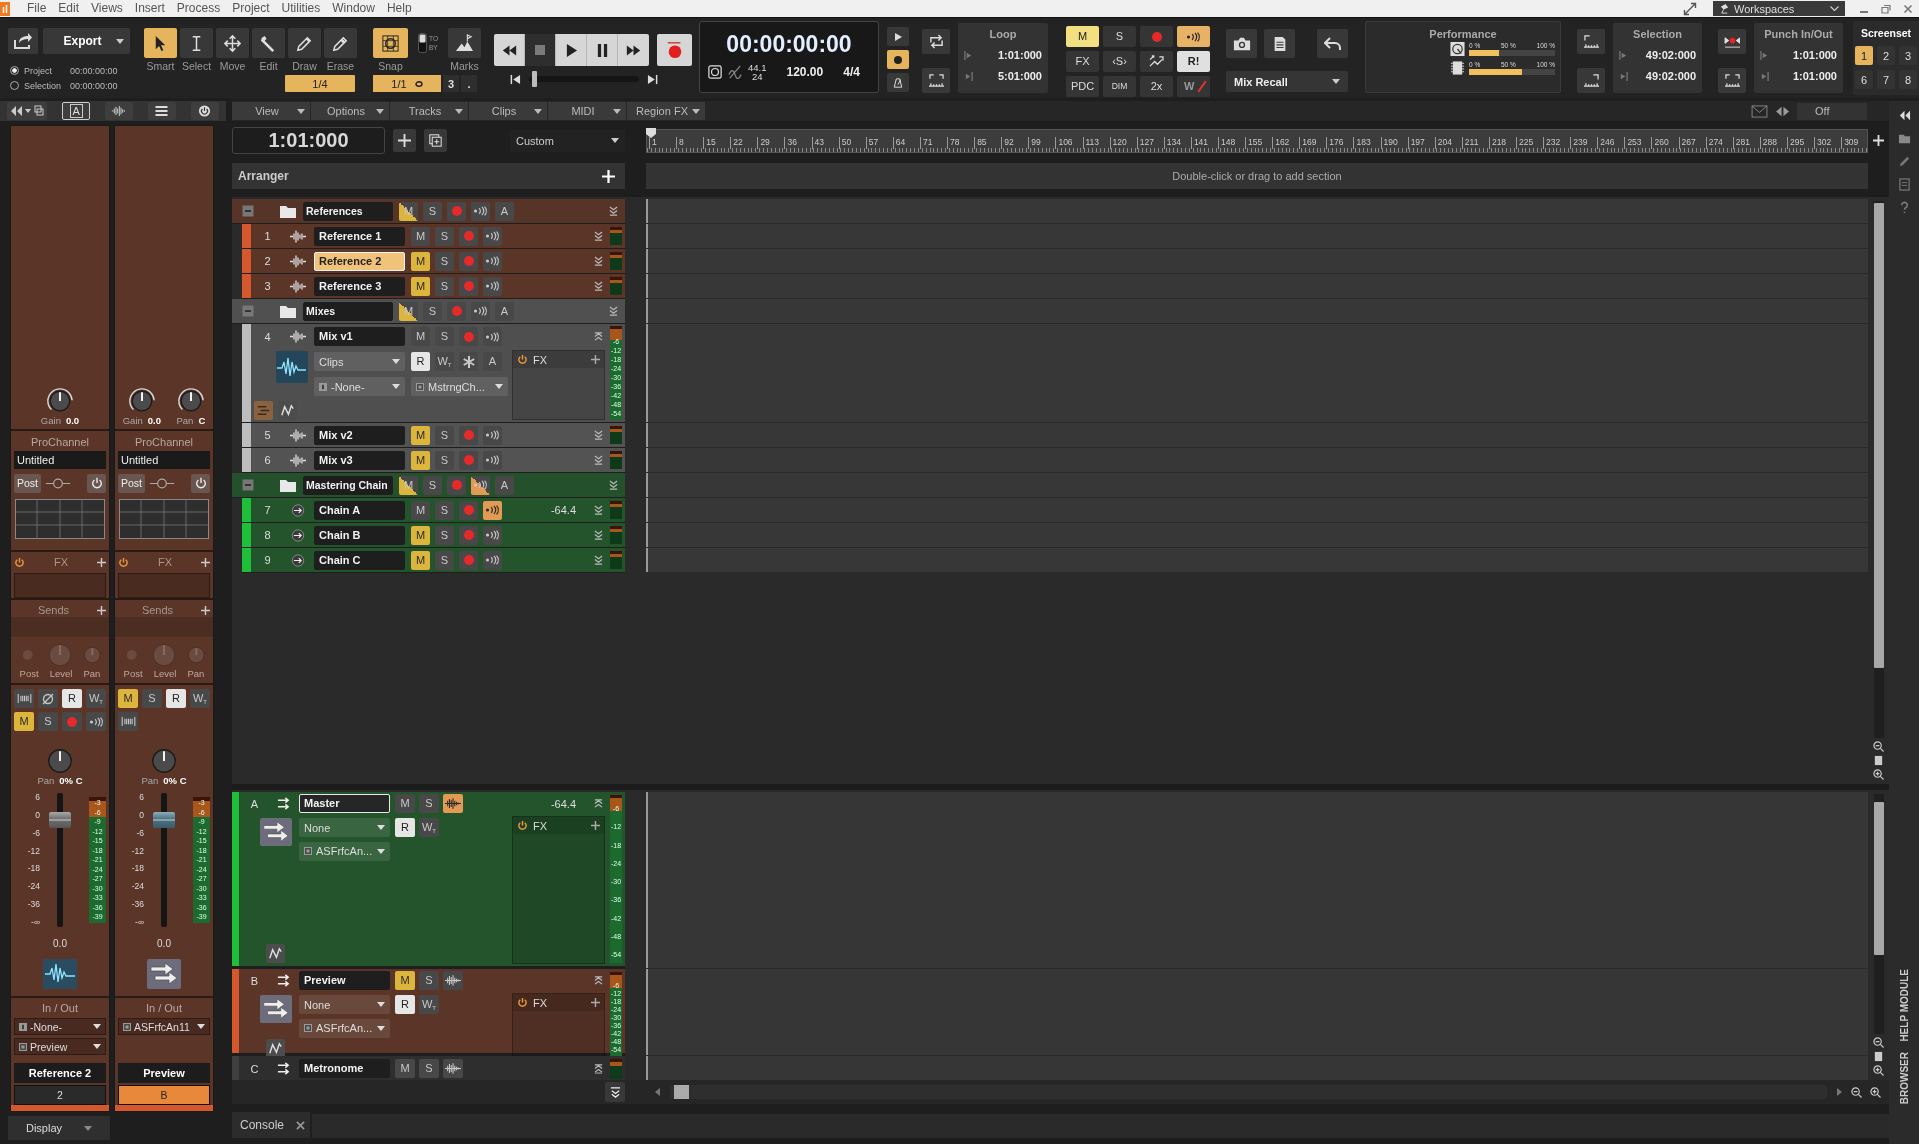  I want to click on pan-knob, so click(164, 761).